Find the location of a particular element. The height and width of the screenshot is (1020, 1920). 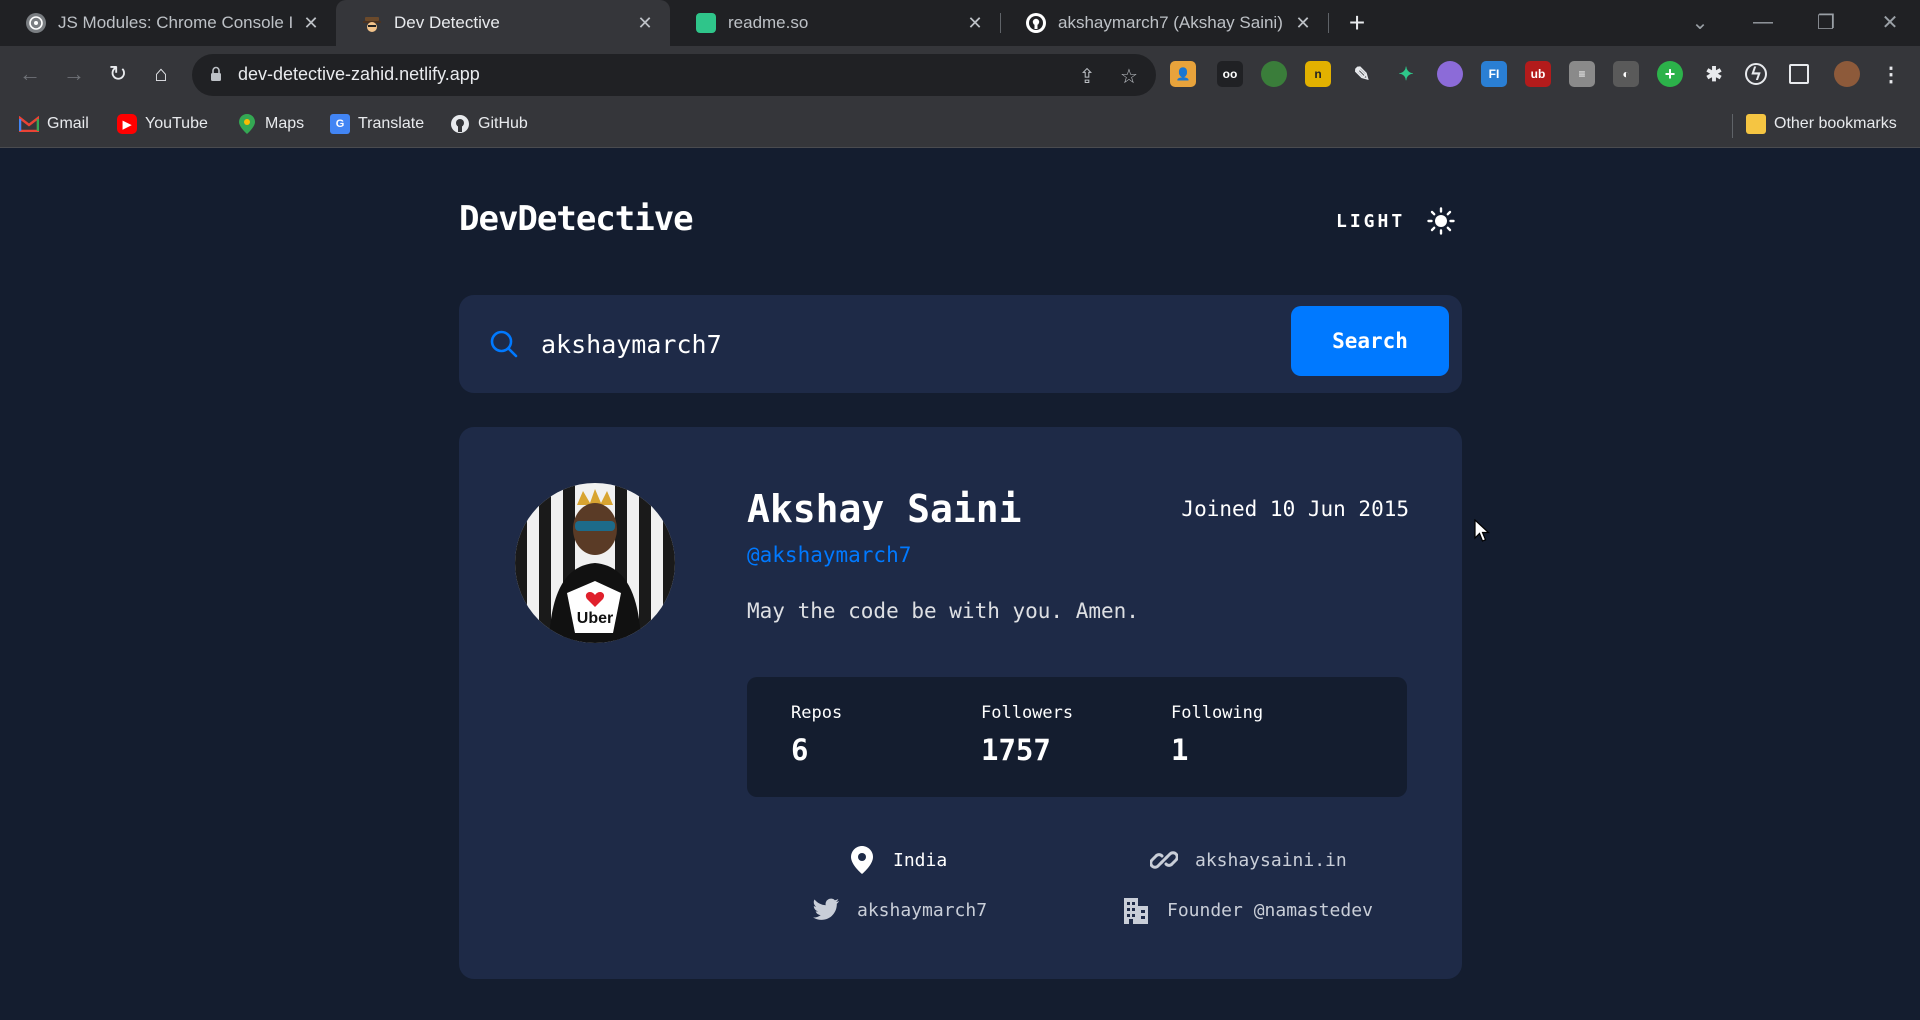

stat-value: 1757 is located at coordinates (1016, 750).